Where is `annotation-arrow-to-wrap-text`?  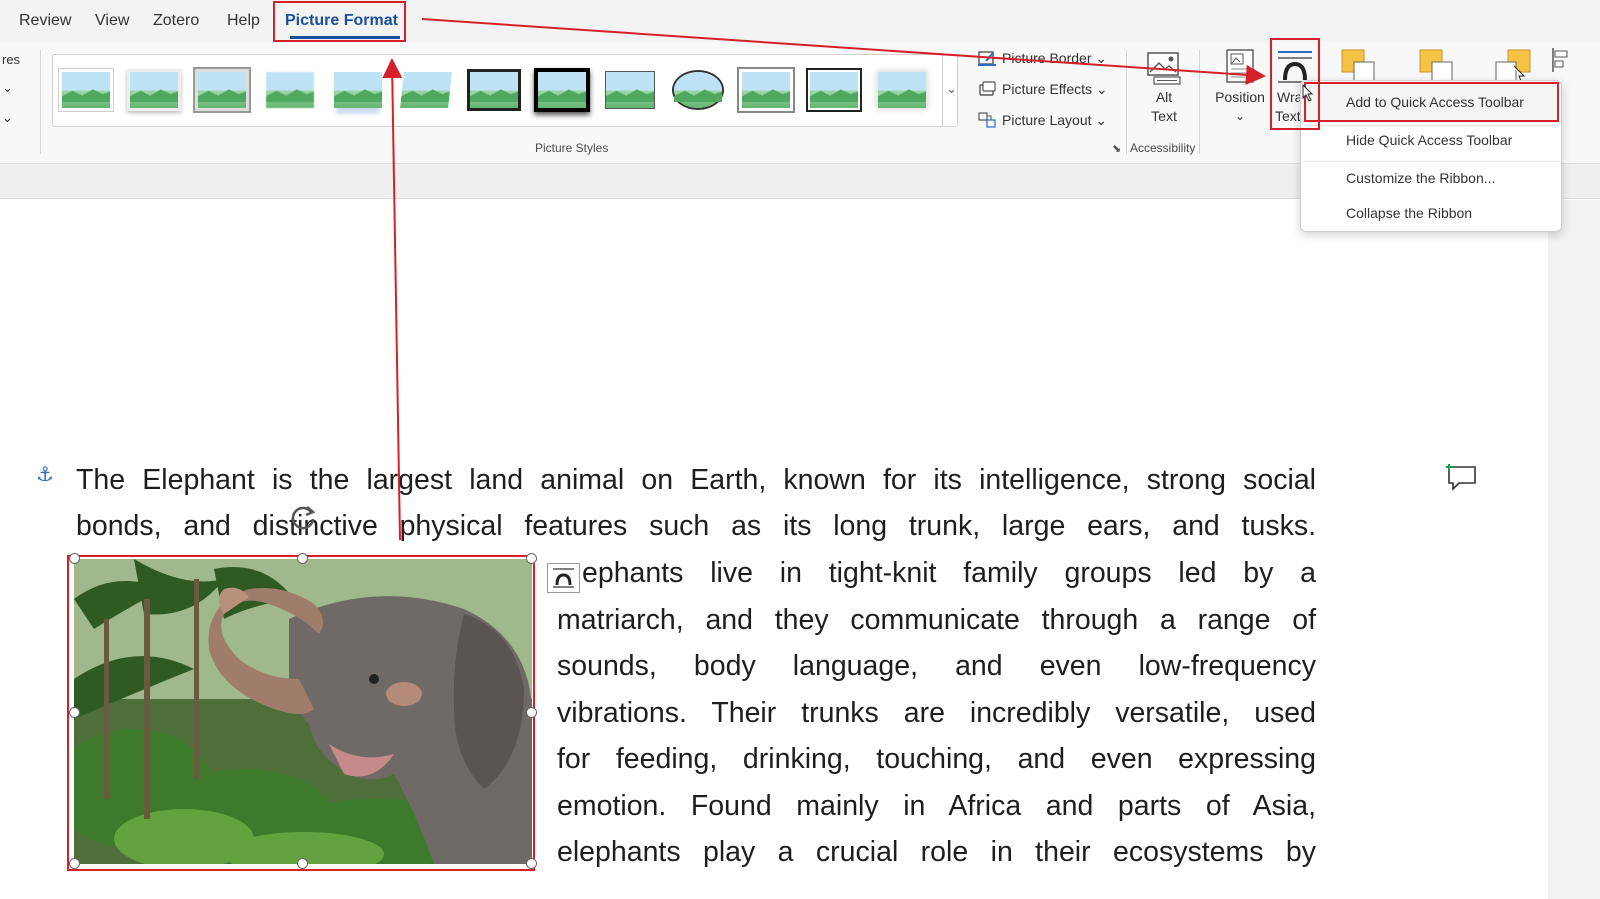
annotation-arrow-to-wrap-text is located at coordinates (843, 51).